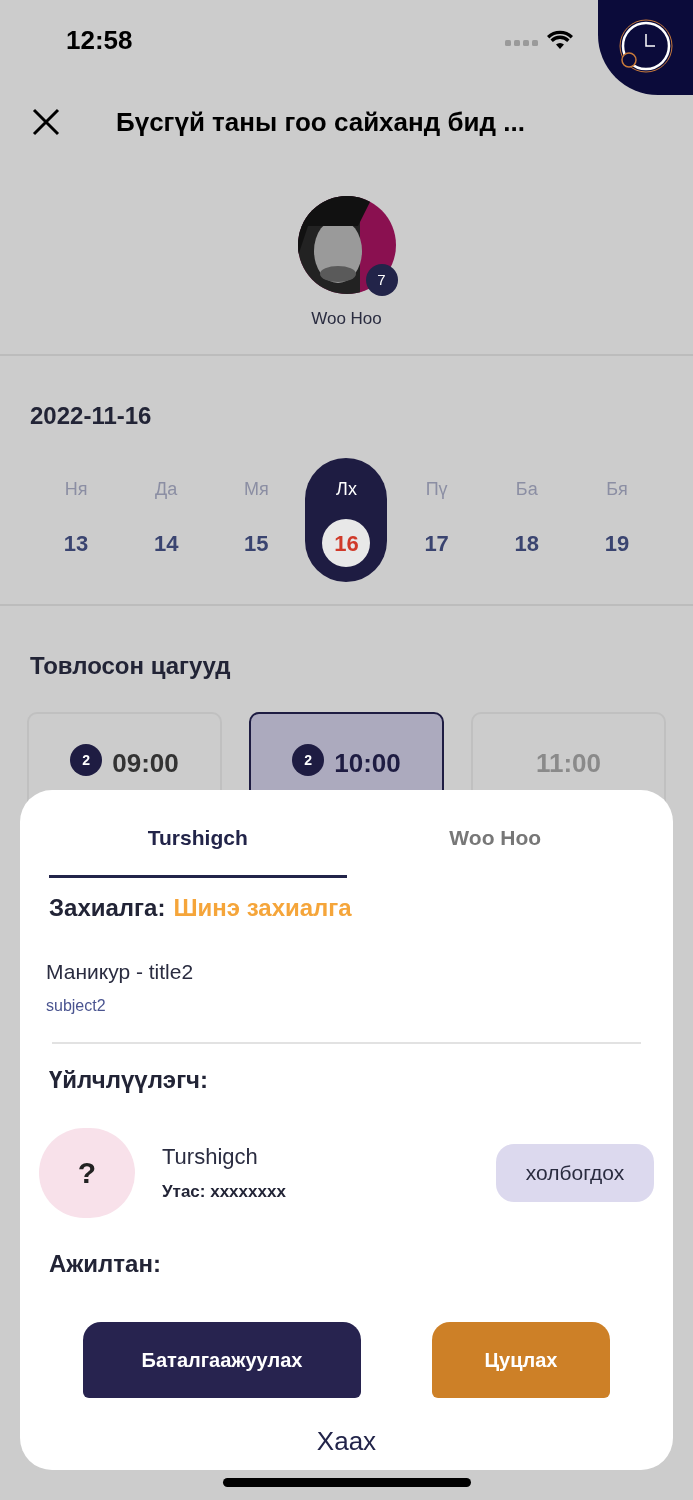 This screenshot has height=1500, width=693. Describe the element at coordinates (436, 520) in the screenshot. I see `day-item: Пү 17` at that location.